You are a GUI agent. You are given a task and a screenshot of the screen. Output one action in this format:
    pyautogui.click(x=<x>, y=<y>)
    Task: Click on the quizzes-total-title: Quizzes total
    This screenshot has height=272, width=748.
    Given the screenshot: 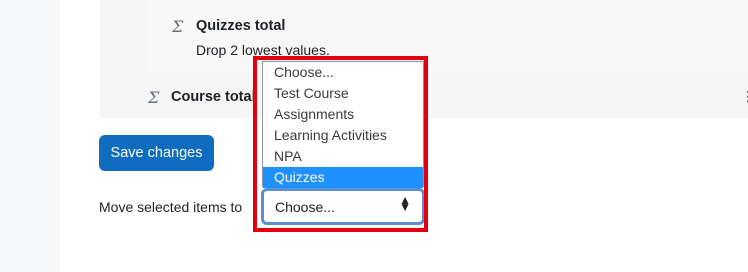 What is the action you would take?
    pyautogui.click(x=241, y=26)
    